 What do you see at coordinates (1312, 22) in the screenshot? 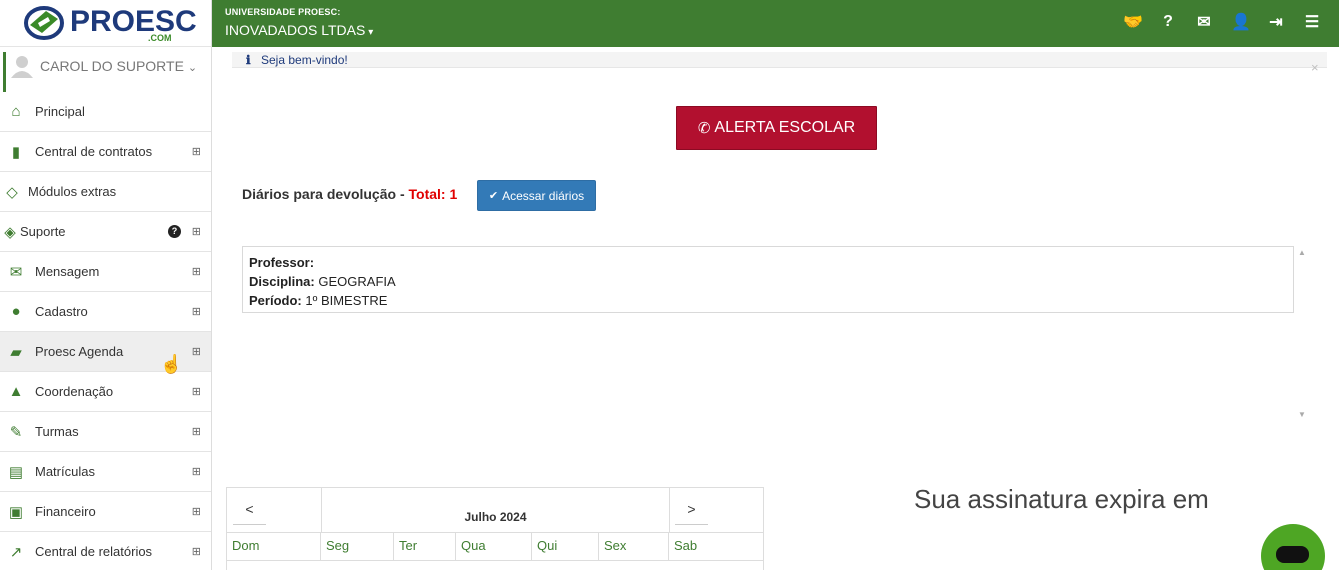
I see `menu-icon: ☰` at bounding box center [1312, 22].